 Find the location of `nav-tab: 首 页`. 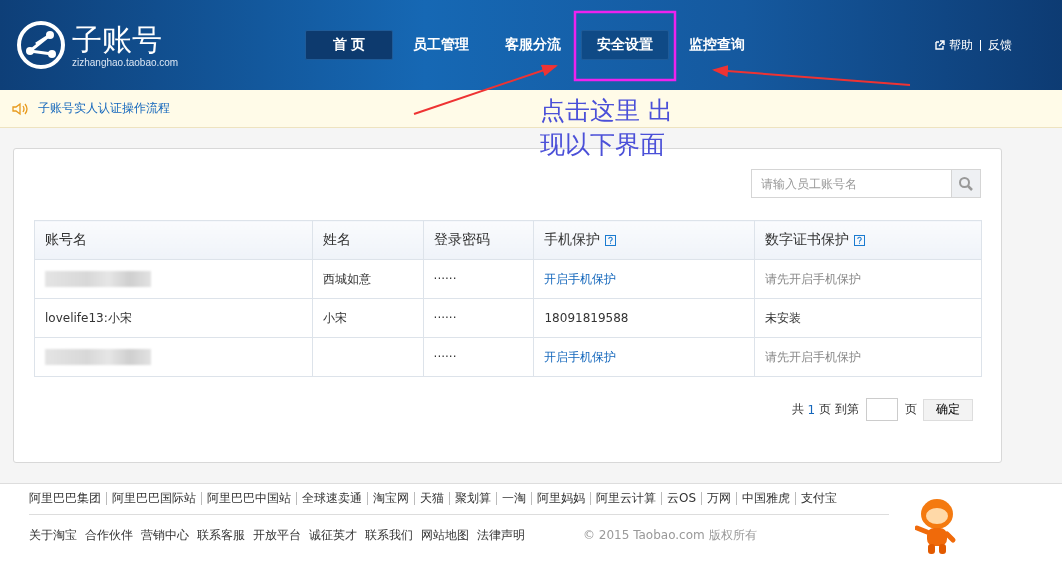

nav-tab: 首 页 is located at coordinates (349, 45).